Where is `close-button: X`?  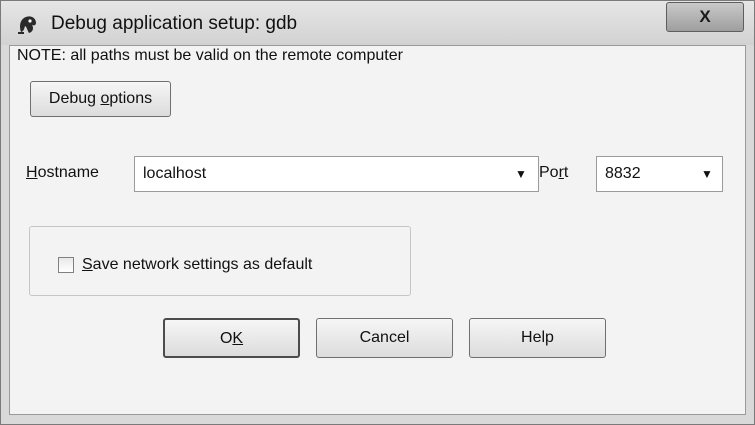
close-button: X is located at coordinates (705, 17).